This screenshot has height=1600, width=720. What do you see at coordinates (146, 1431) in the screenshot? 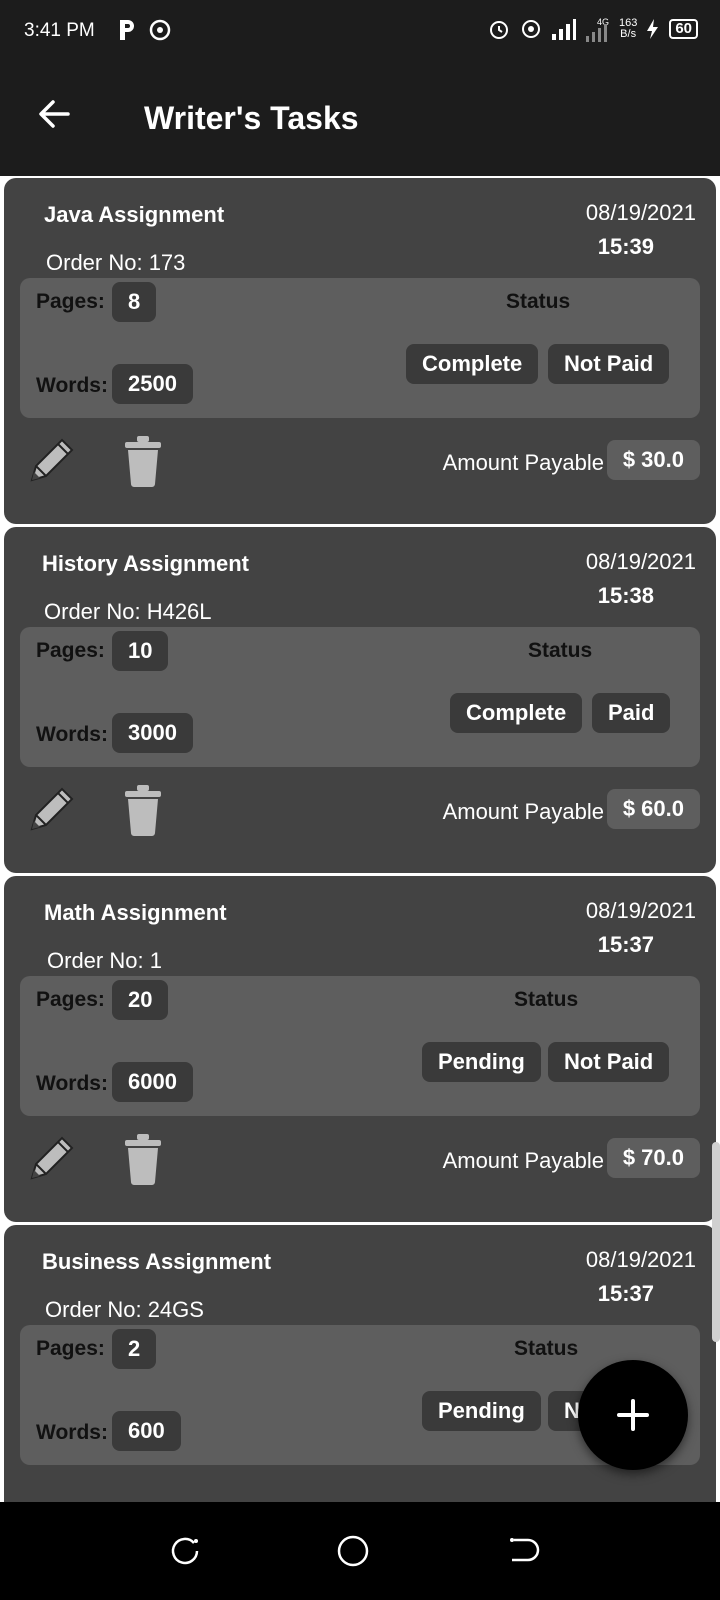
I see `words-value: 600` at bounding box center [146, 1431].